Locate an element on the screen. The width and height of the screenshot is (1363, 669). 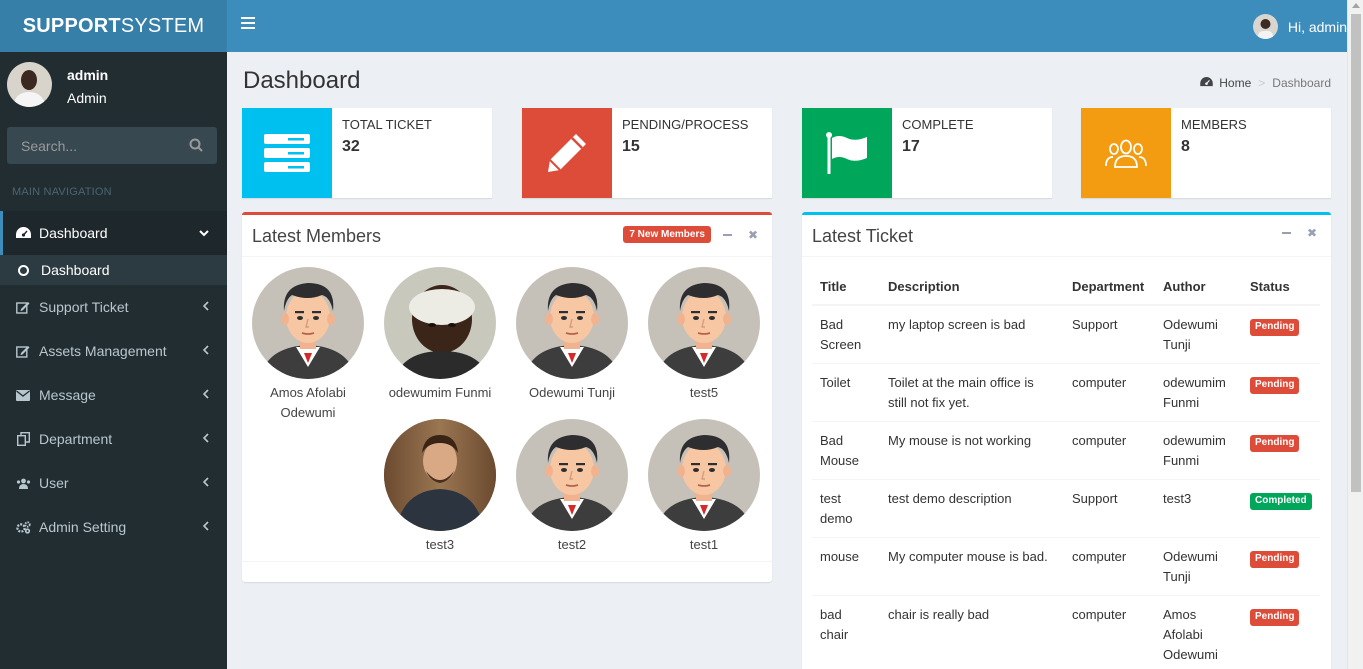
column-header: Description is located at coordinates (972, 288).